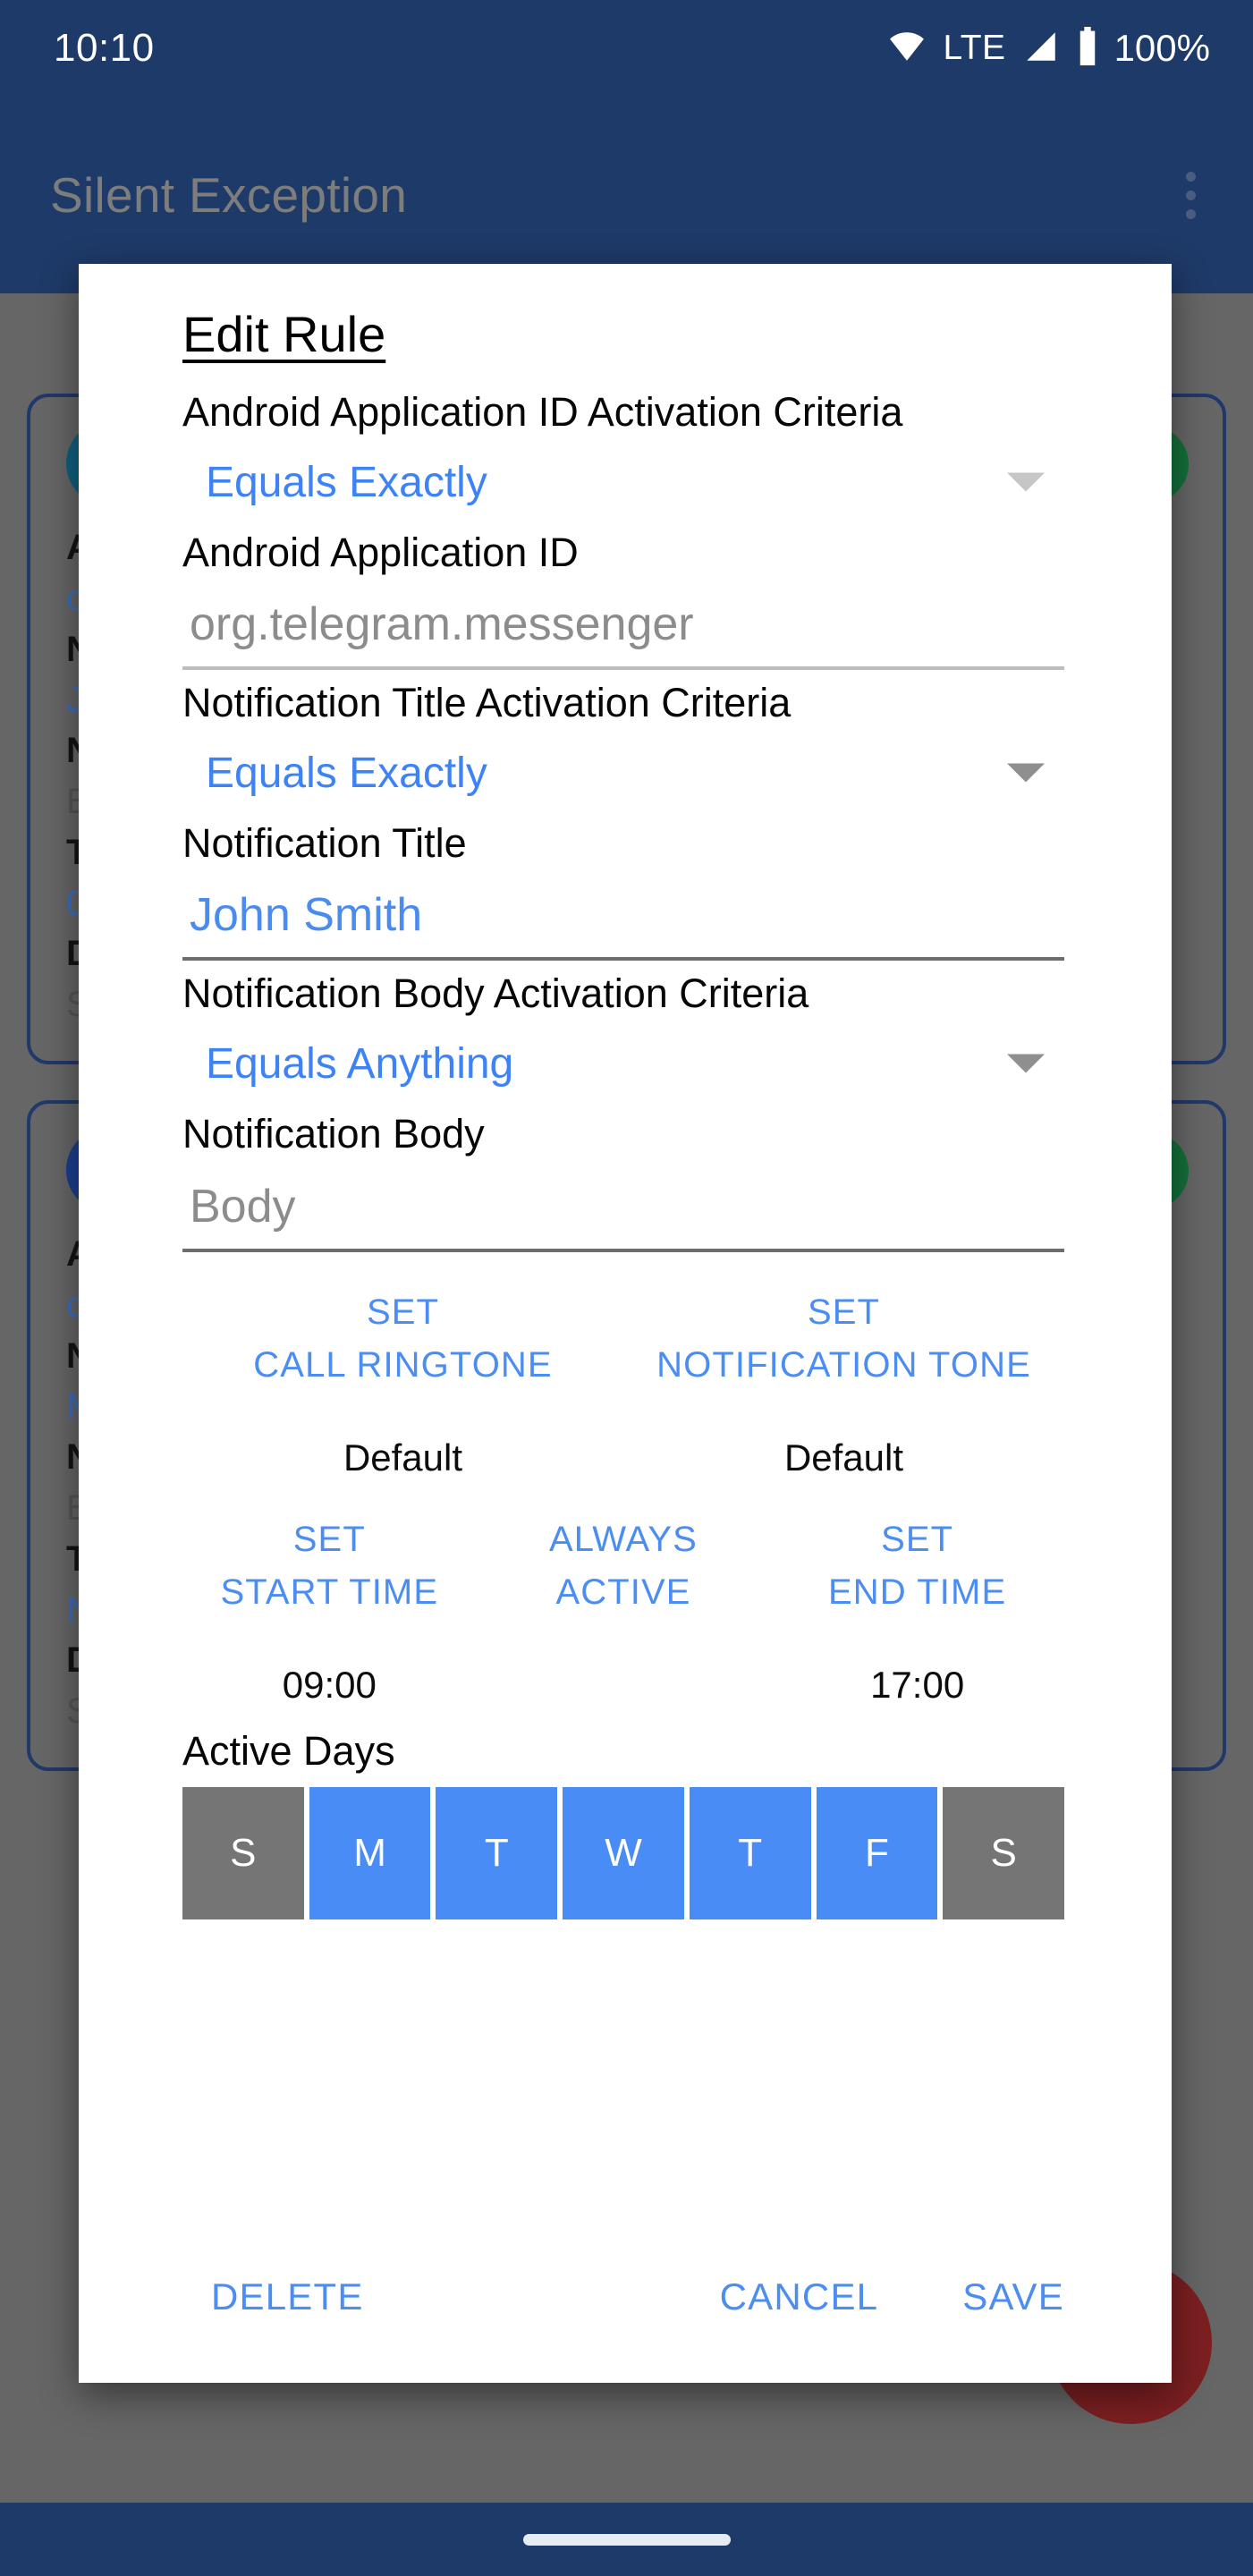  Describe the element at coordinates (380, 553) in the screenshot. I see `app-id-label: Android Application ID` at that location.